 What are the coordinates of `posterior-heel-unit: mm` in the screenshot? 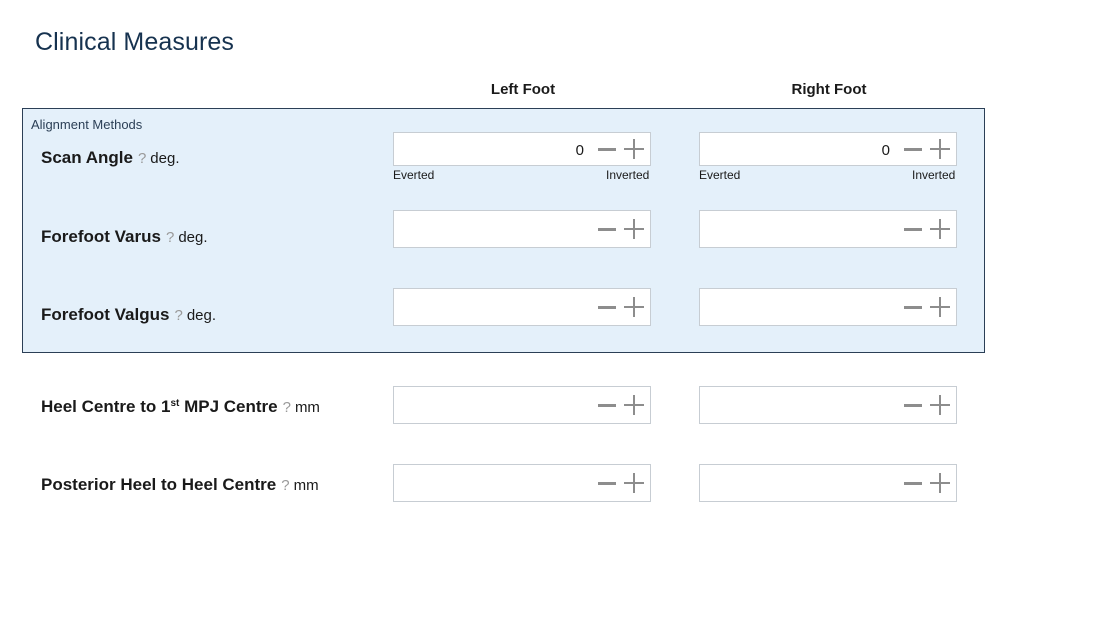 It's located at (306, 485).